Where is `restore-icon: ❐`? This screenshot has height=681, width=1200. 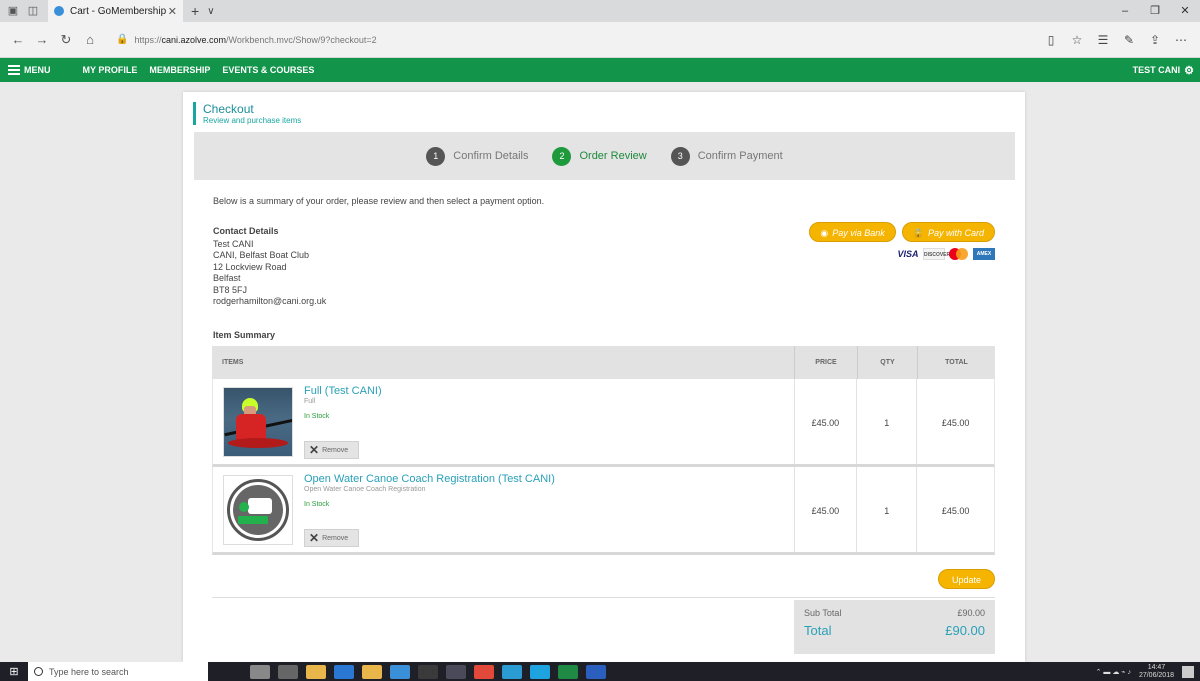 restore-icon: ❐ is located at coordinates (1155, 11).